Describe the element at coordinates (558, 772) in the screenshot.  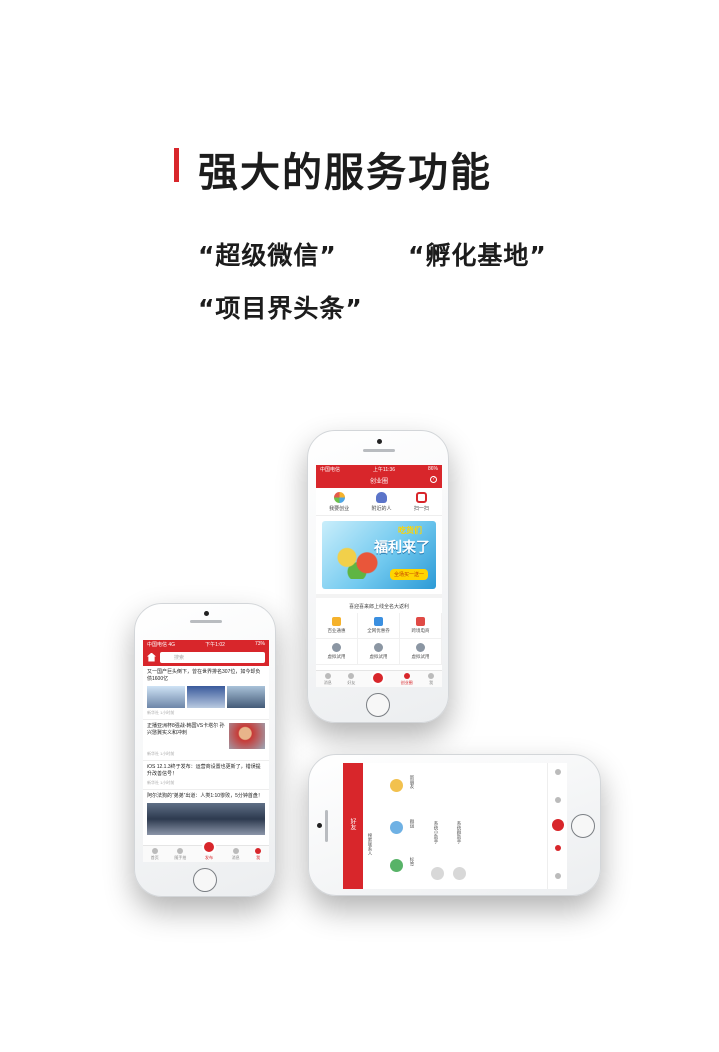
I see `user-icon` at that location.